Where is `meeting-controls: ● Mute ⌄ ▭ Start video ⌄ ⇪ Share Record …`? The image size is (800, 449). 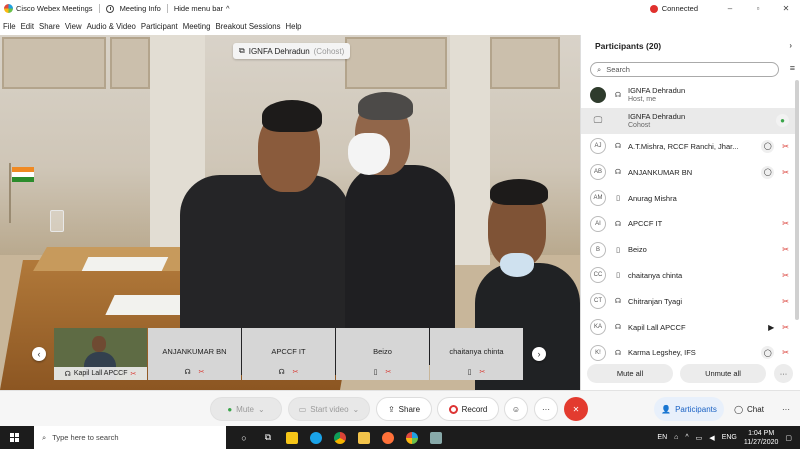 meeting-controls: ● Mute ⌄ ▭ Start video ⌄ ⇪ Share Record … is located at coordinates (400, 408).